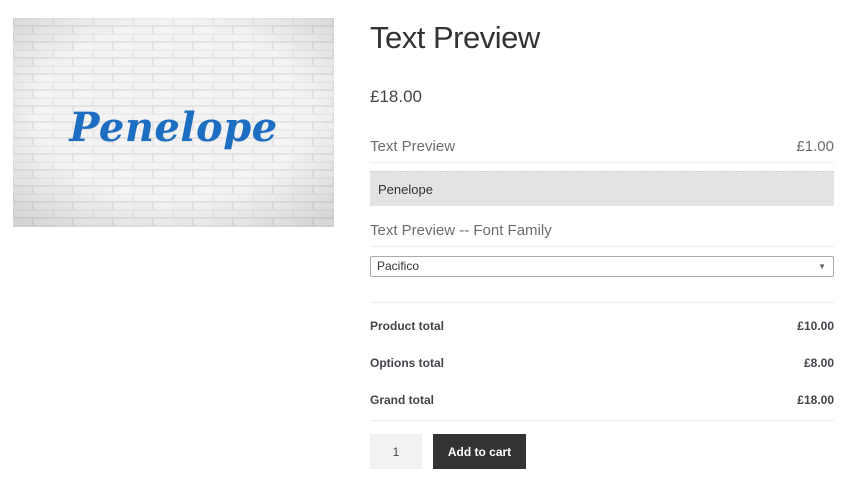 This screenshot has height=489, width=856. I want to click on product-total-value: £10.00, so click(815, 326).